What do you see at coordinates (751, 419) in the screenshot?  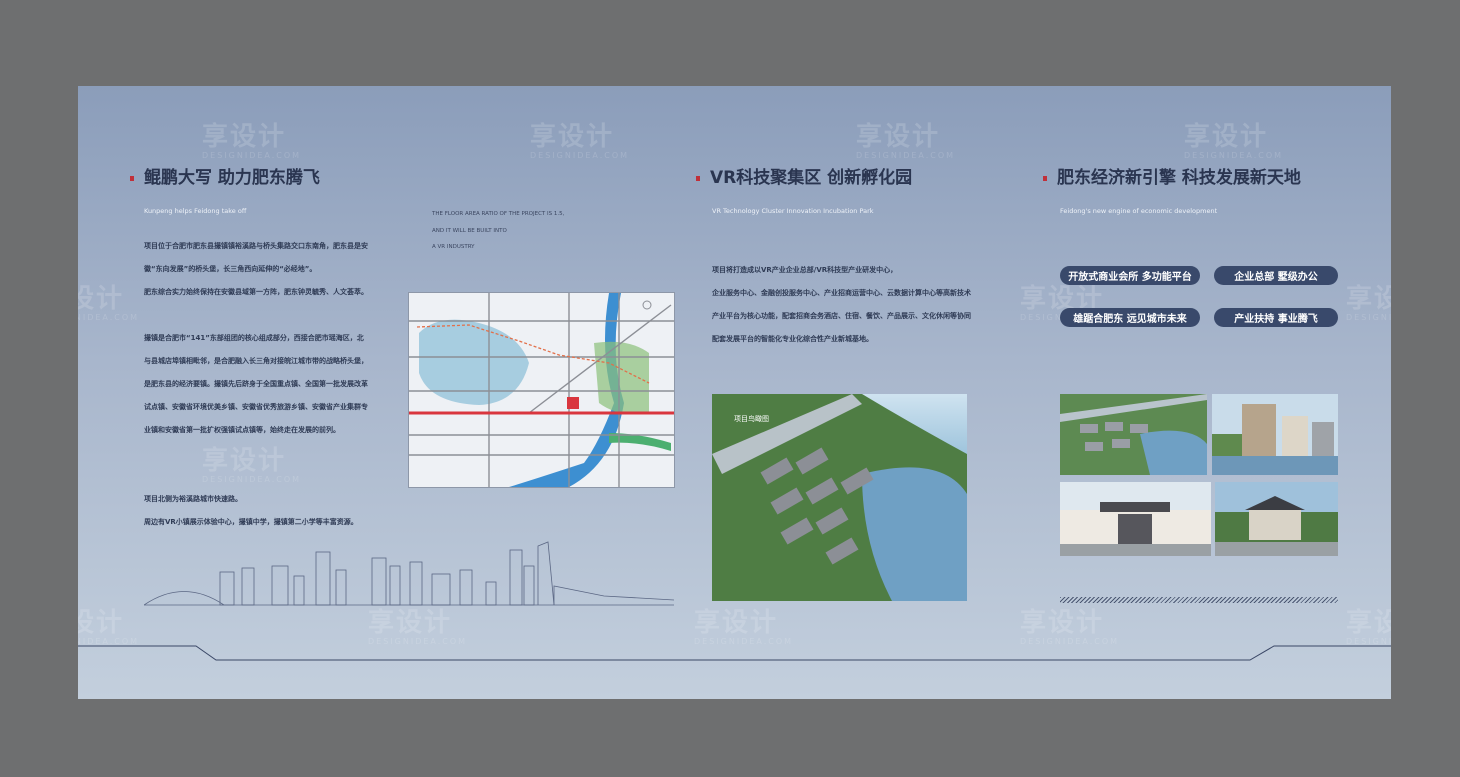 I see `aerial-photo-label: 项目鸟瞰图` at bounding box center [751, 419].